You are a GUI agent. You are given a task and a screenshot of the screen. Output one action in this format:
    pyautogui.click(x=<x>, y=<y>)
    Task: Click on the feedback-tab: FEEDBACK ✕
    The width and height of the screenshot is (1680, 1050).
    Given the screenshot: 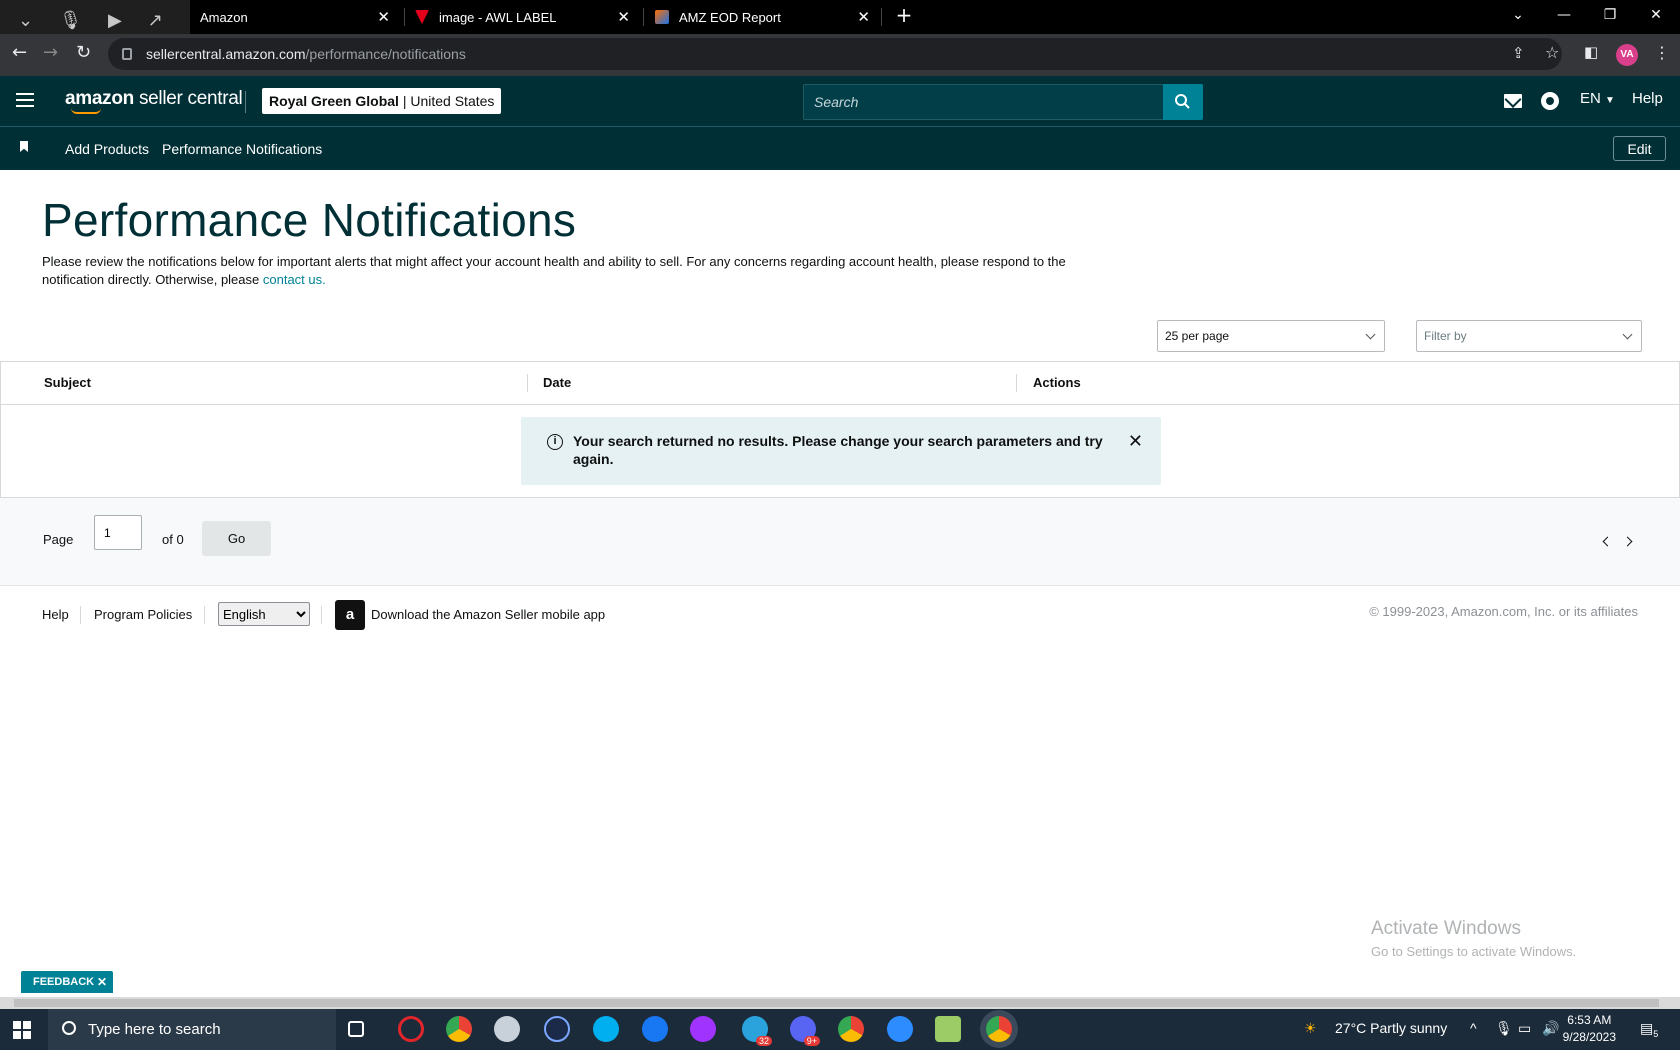 What is the action you would take?
    pyautogui.click(x=67, y=982)
    